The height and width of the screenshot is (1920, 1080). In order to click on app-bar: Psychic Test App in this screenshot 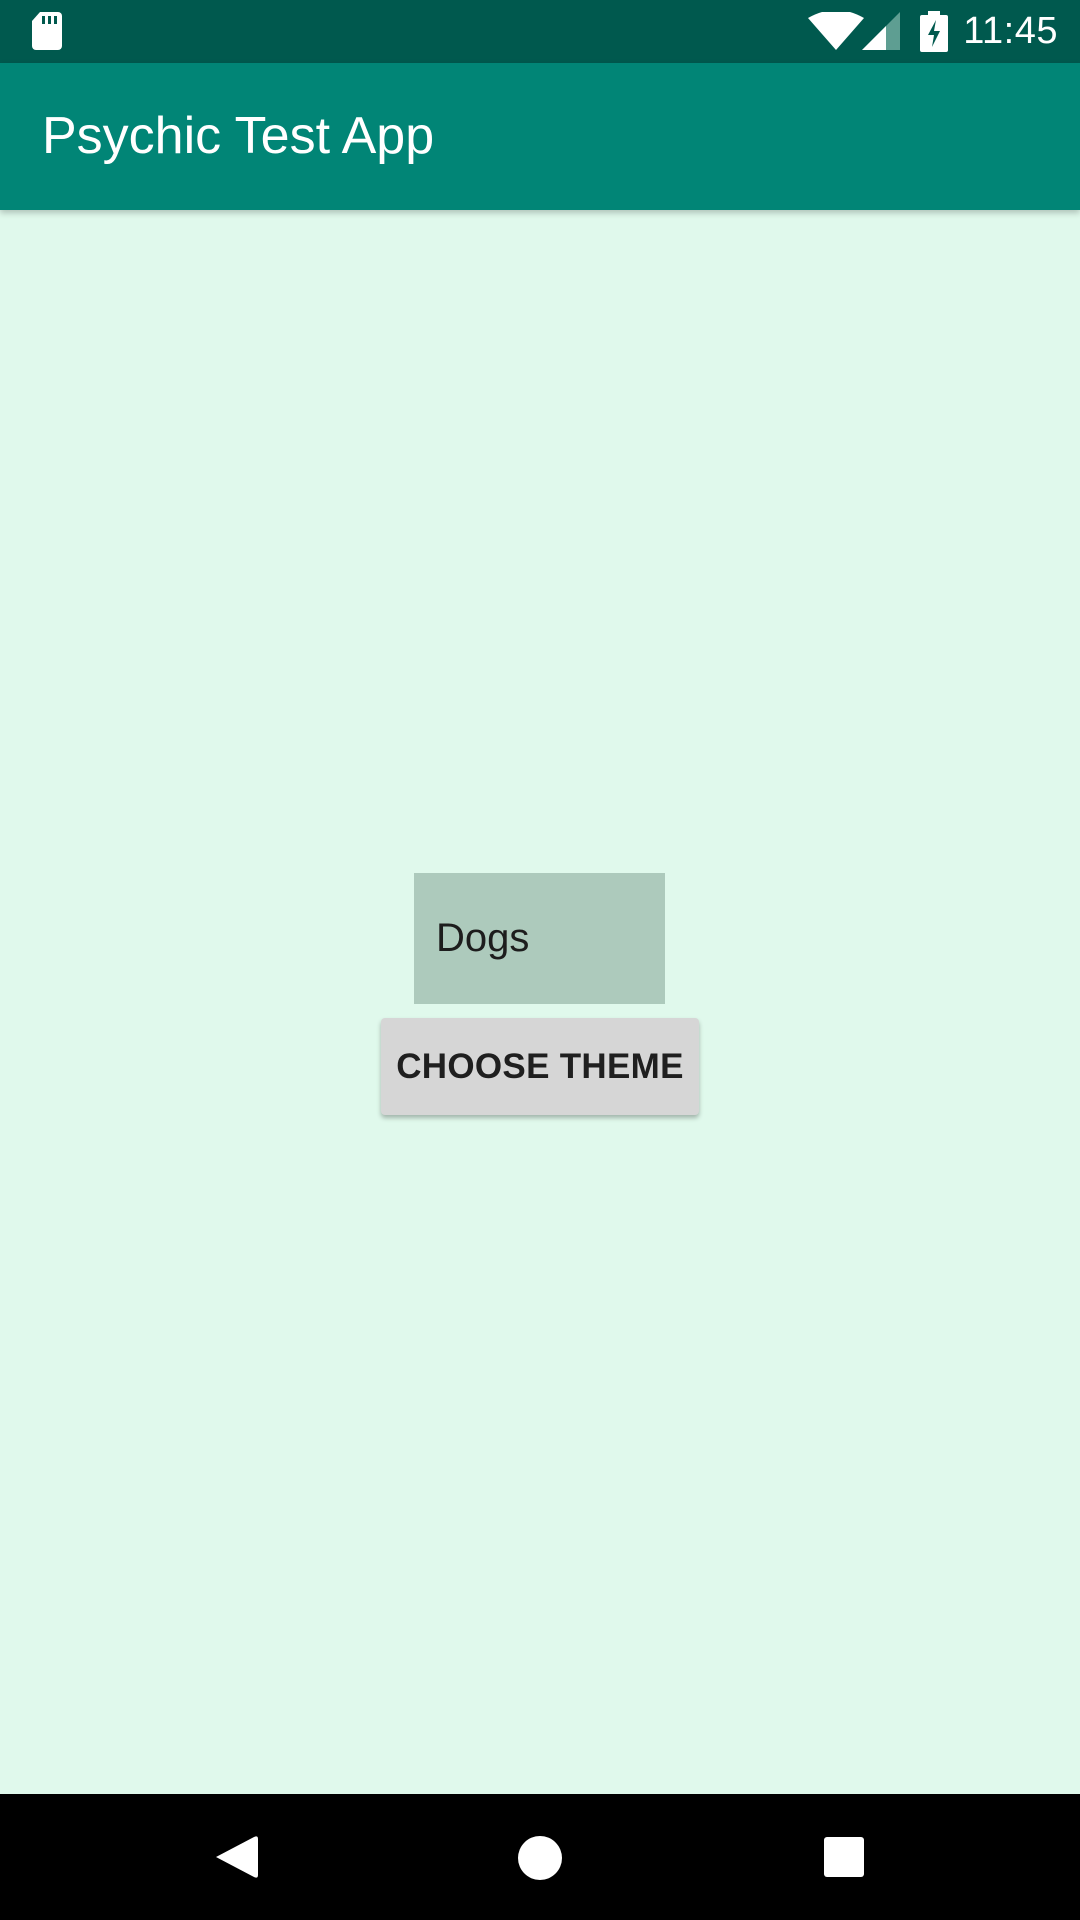, I will do `click(540, 136)`.